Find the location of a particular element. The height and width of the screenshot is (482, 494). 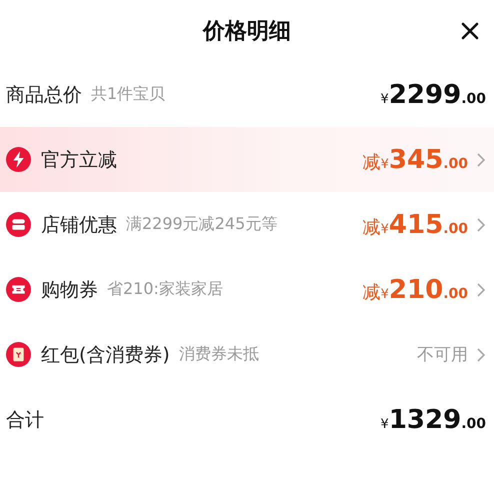

subtotal-amount: ¥2299.00 is located at coordinates (433, 95).